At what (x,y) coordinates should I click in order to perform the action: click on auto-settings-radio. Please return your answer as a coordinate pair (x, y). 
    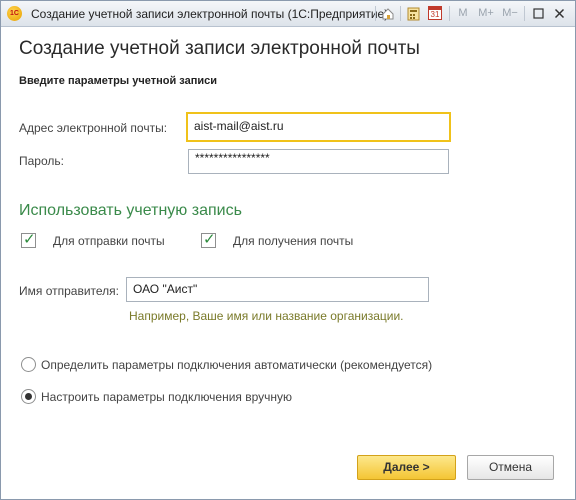
    Looking at the image, I should click on (28, 364).